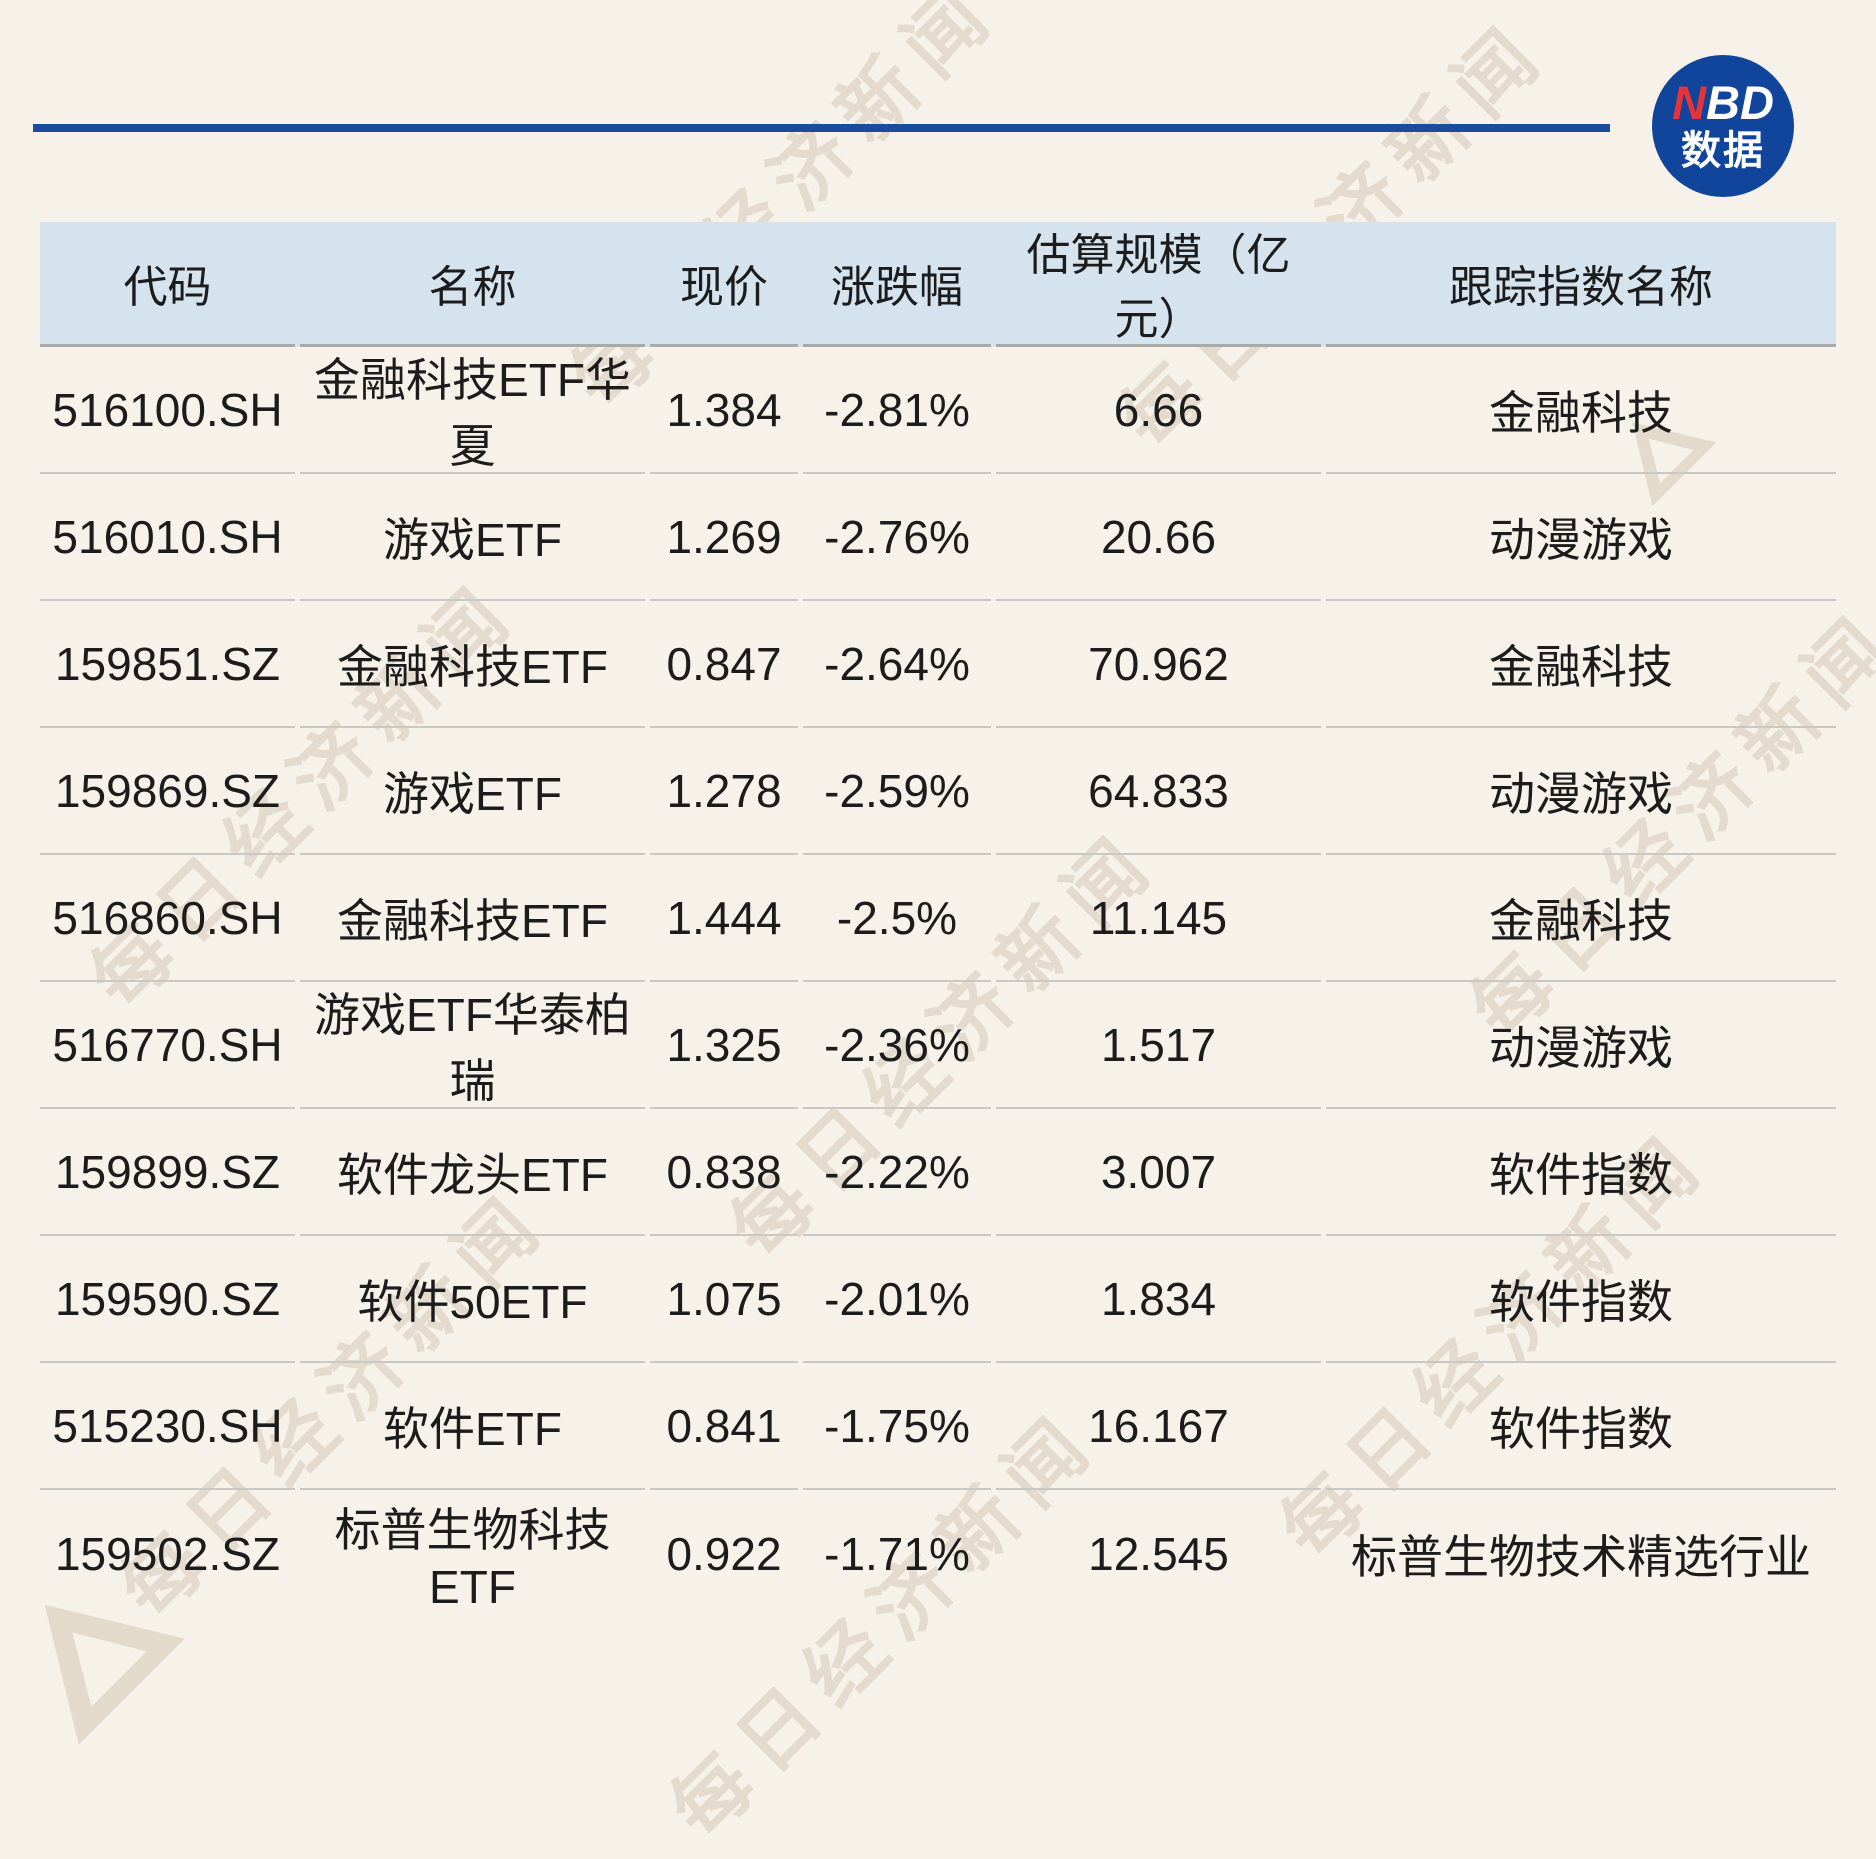 The image size is (1876, 1859). Describe the element at coordinates (167, 664) in the screenshot. I see `cell-code: 159851.SZ` at that location.